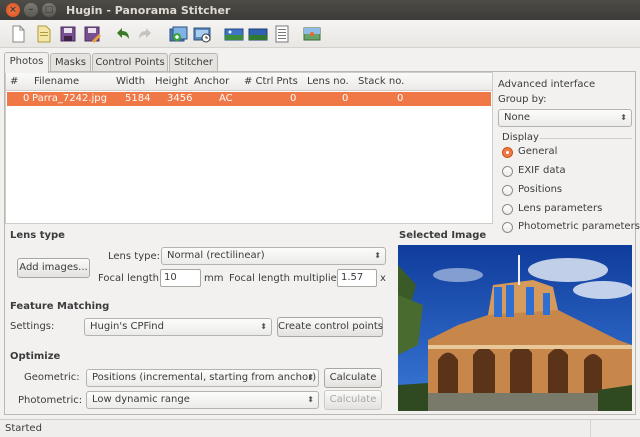 The image size is (640, 437). What do you see at coordinates (216, 255) in the screenshot?
I see `lens-type-value: Normal (rectilinear)` at bounding box center [216, 255].